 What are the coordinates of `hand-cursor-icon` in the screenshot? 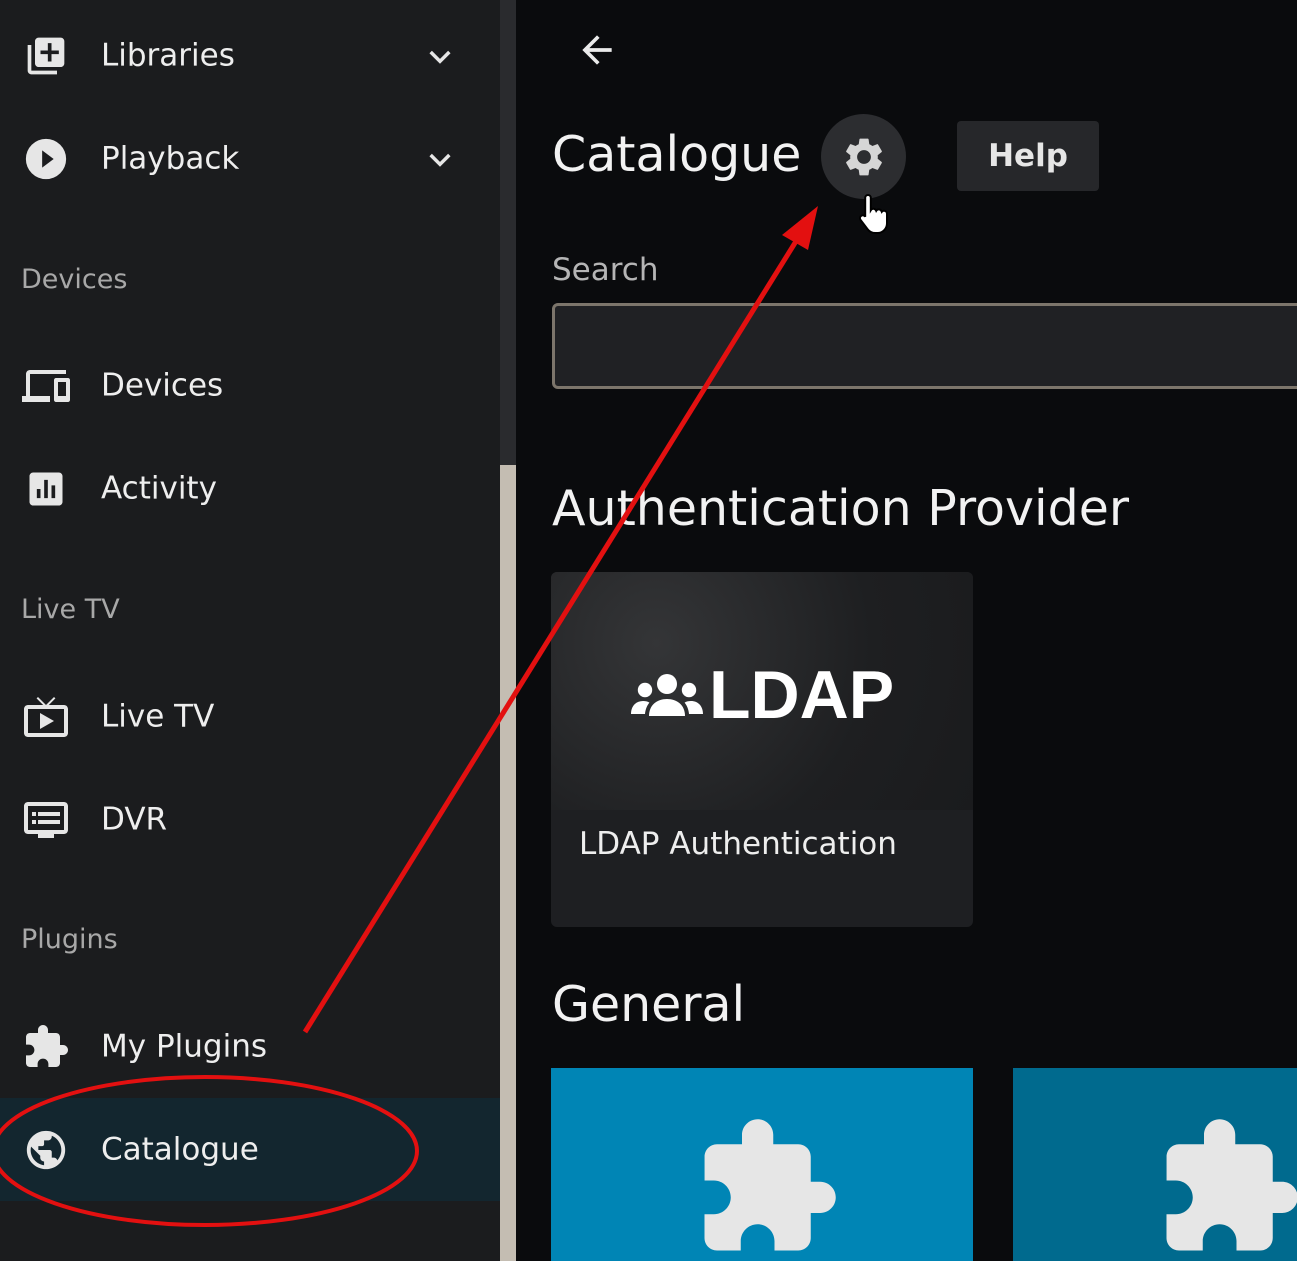 It's located at (874, 214).